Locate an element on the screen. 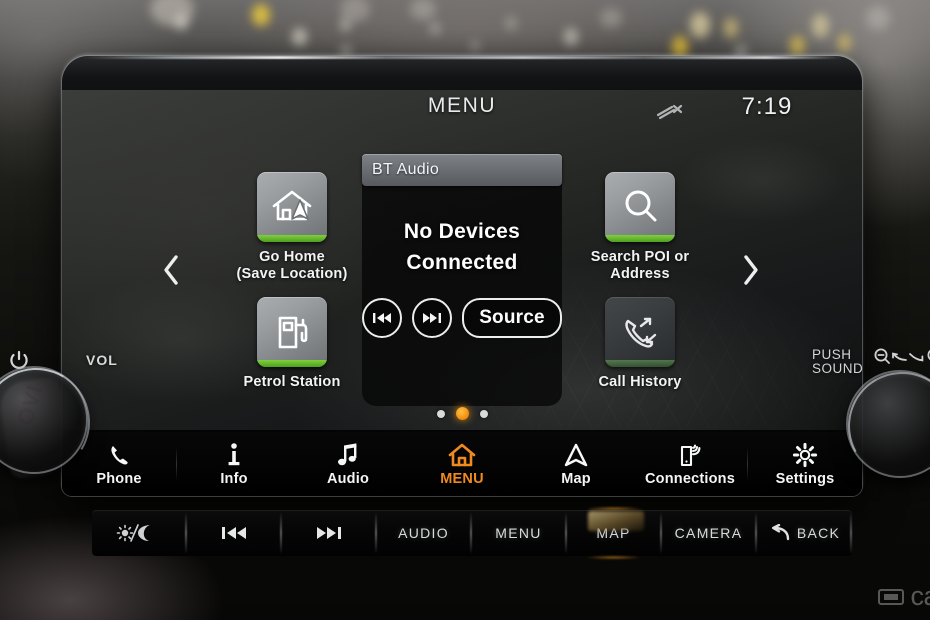 The image size is (930, 620). hardkey-back: BACK is located at coordinates (803, 533).